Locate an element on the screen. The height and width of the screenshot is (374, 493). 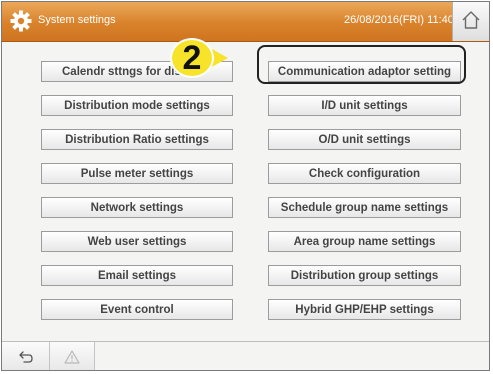
distribution-group-settings-button: Distribution group settings is located at coordinates (364, 275).